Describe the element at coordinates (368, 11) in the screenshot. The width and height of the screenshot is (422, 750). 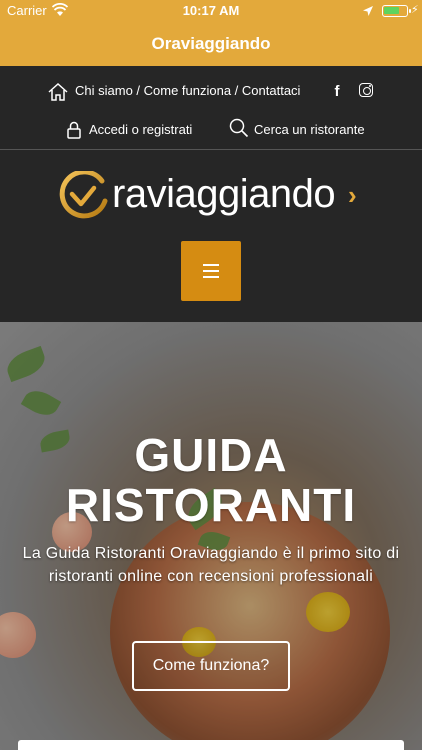
I see `location-arrow-icon` at that location.